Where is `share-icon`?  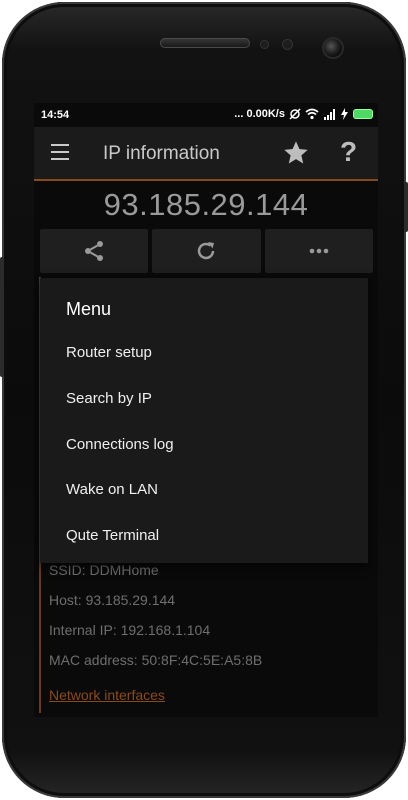
share-icon is located at coordinates (94, 251).